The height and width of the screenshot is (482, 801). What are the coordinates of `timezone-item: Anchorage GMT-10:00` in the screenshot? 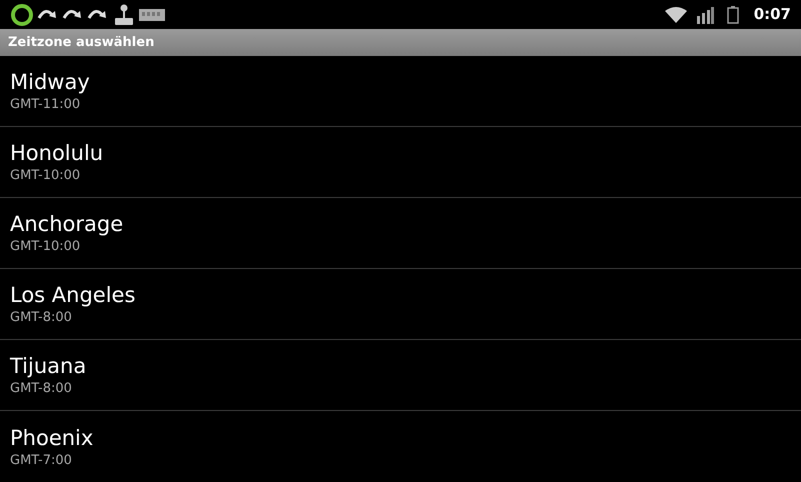 It's located at (400, 233).